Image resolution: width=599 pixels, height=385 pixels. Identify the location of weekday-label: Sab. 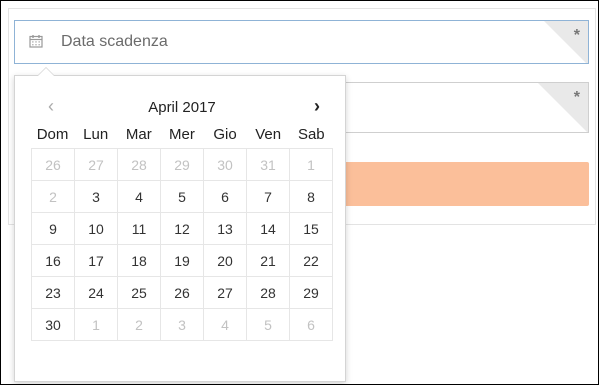
(311, 134).